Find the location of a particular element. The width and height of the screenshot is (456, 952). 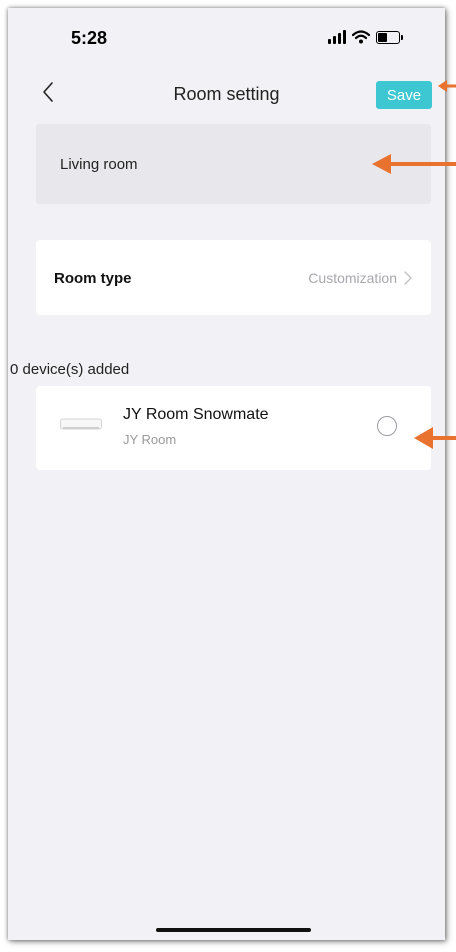

home-indicator is located at coordinates (233, 930).